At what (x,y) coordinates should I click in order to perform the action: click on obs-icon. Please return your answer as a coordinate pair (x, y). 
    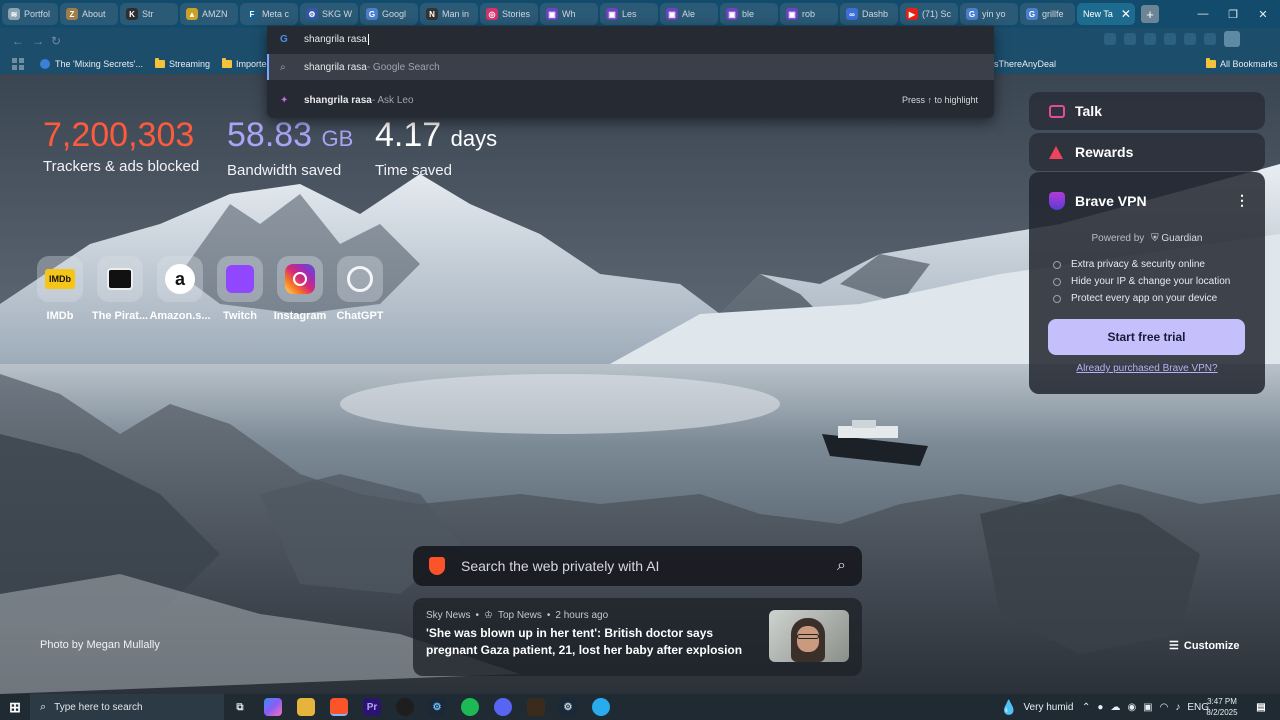
    Looking at the image, I should click on (405, 707).